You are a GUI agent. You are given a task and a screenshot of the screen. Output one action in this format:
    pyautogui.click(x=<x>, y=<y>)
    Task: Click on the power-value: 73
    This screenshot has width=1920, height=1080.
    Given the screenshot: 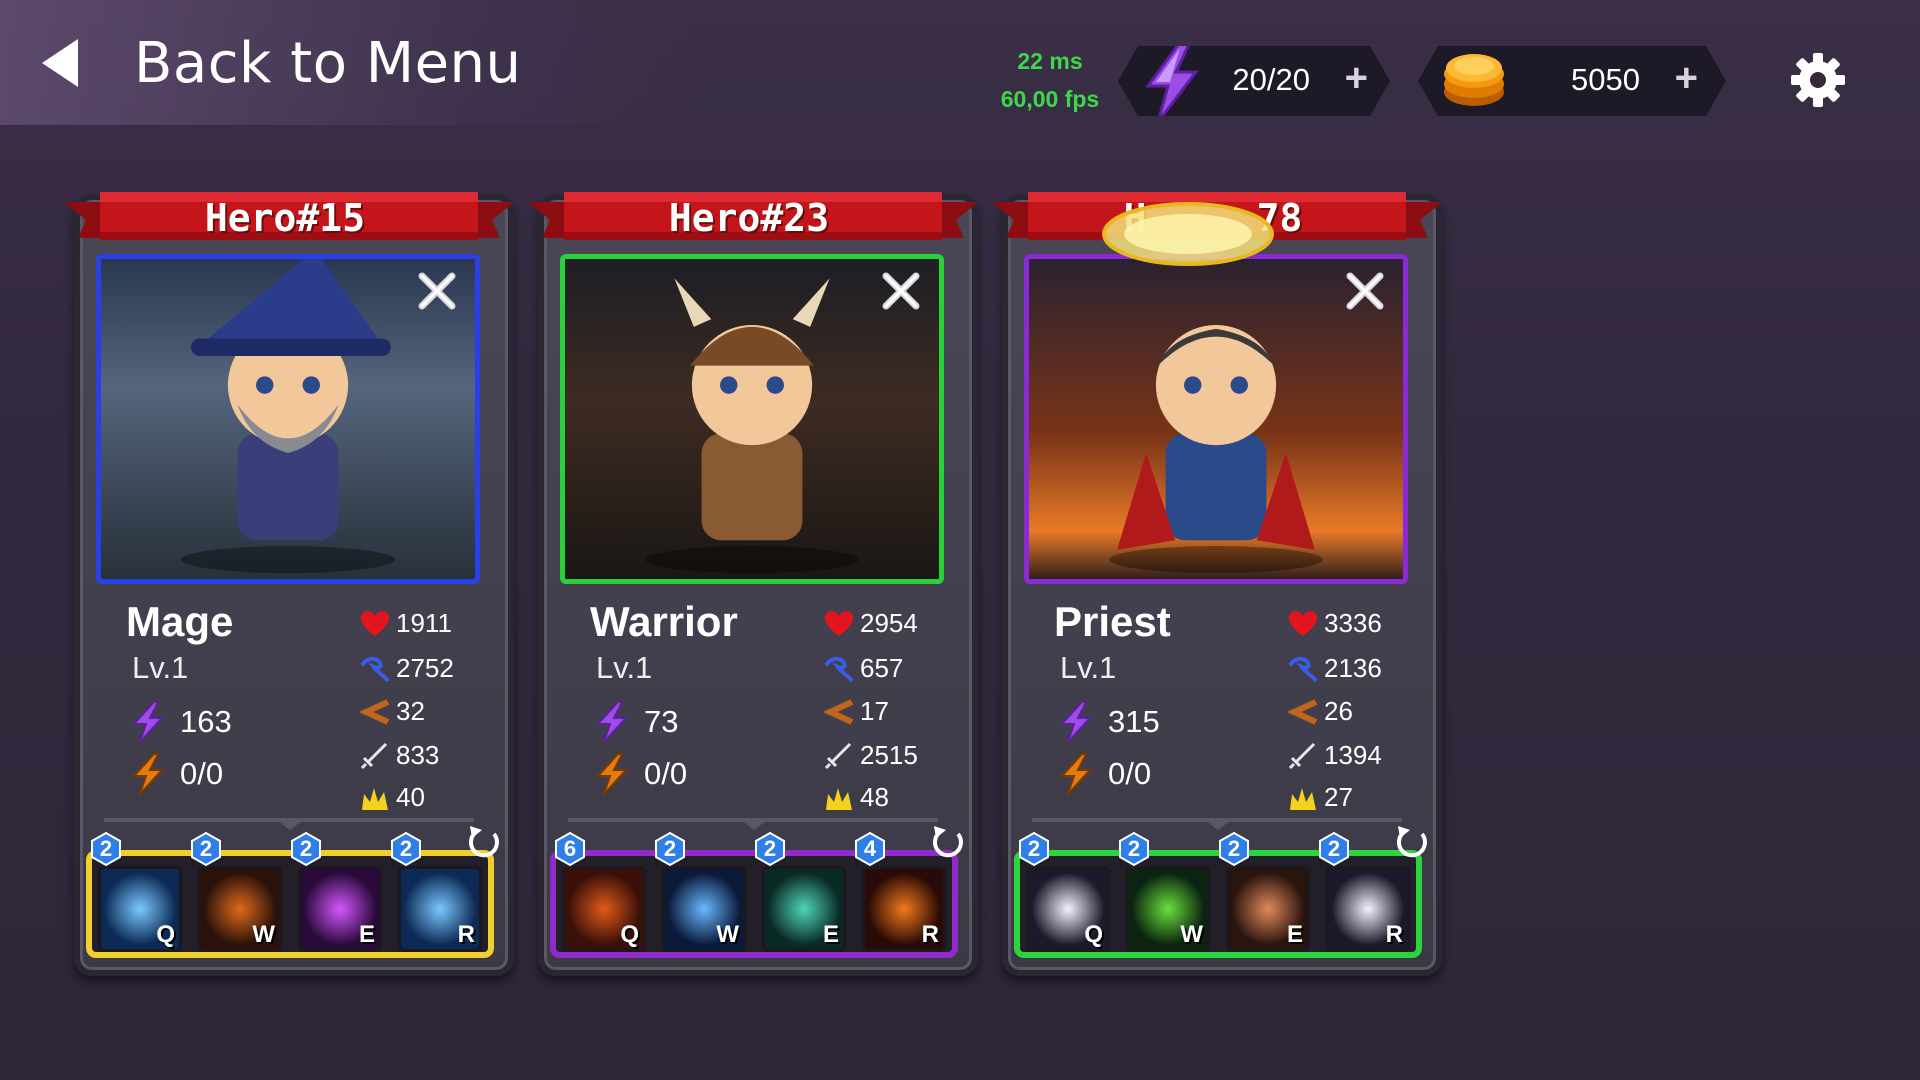 What is the action you would take?
    pyautogui.click(x=661, y=721)
    